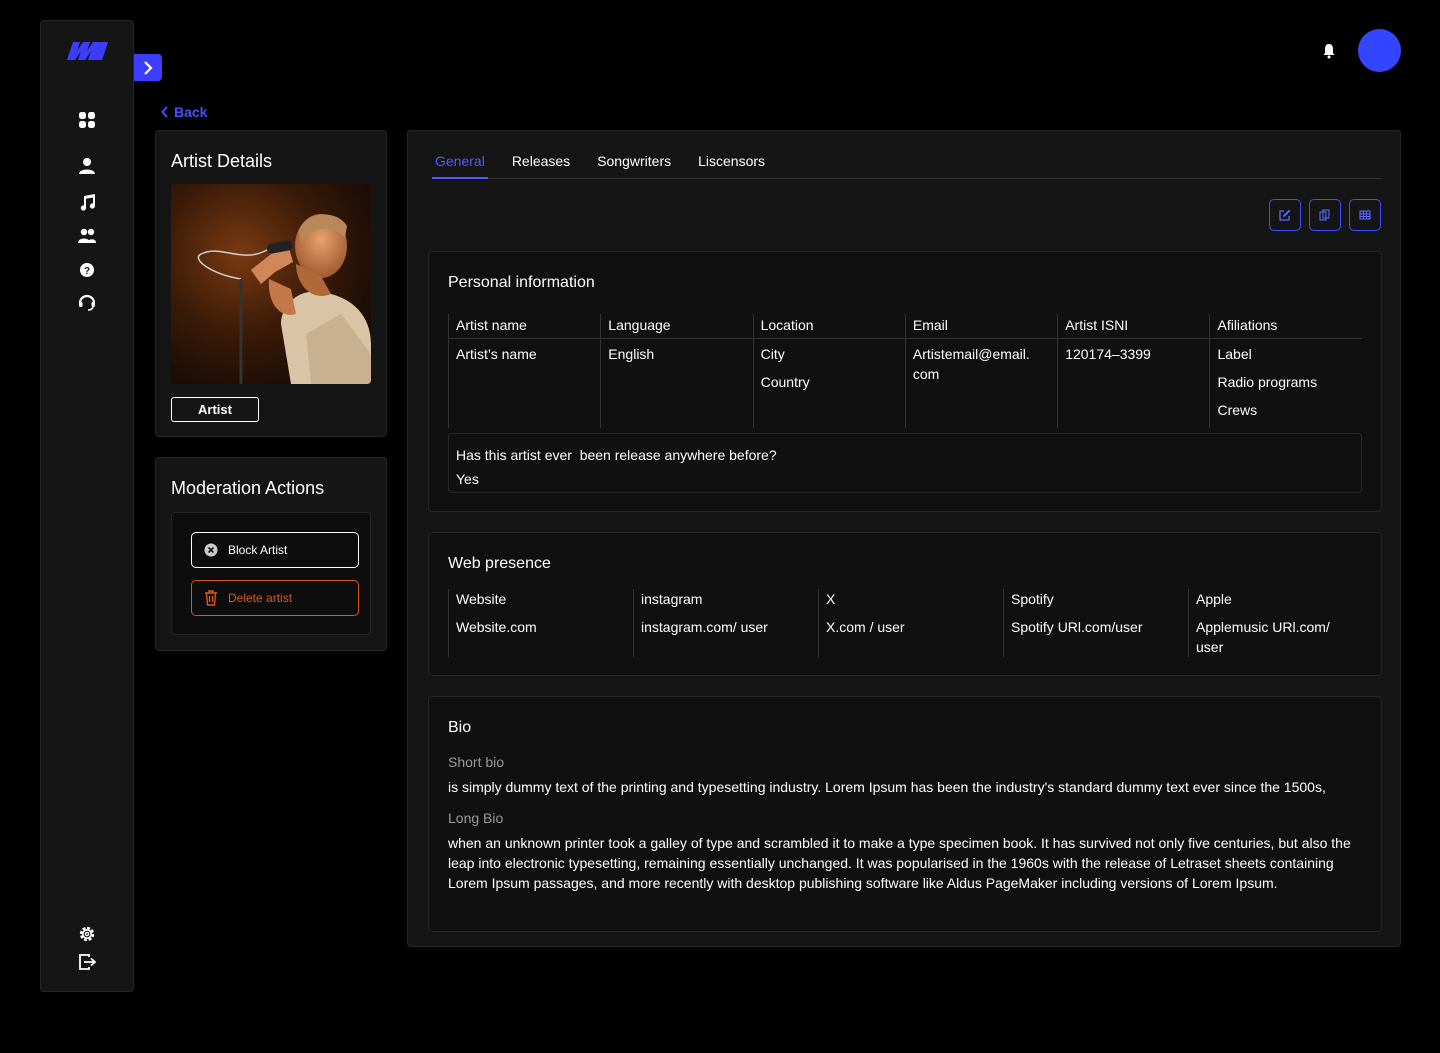 The image size is (1440, 1053). I want to click on delete-artist-label: Delete artist, so click(260, 598).